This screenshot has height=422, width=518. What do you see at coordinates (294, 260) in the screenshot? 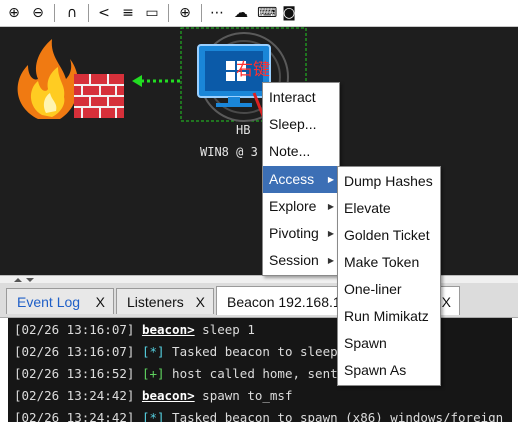
I see `menu-item-label: Session` at bounding box center [294, 260].